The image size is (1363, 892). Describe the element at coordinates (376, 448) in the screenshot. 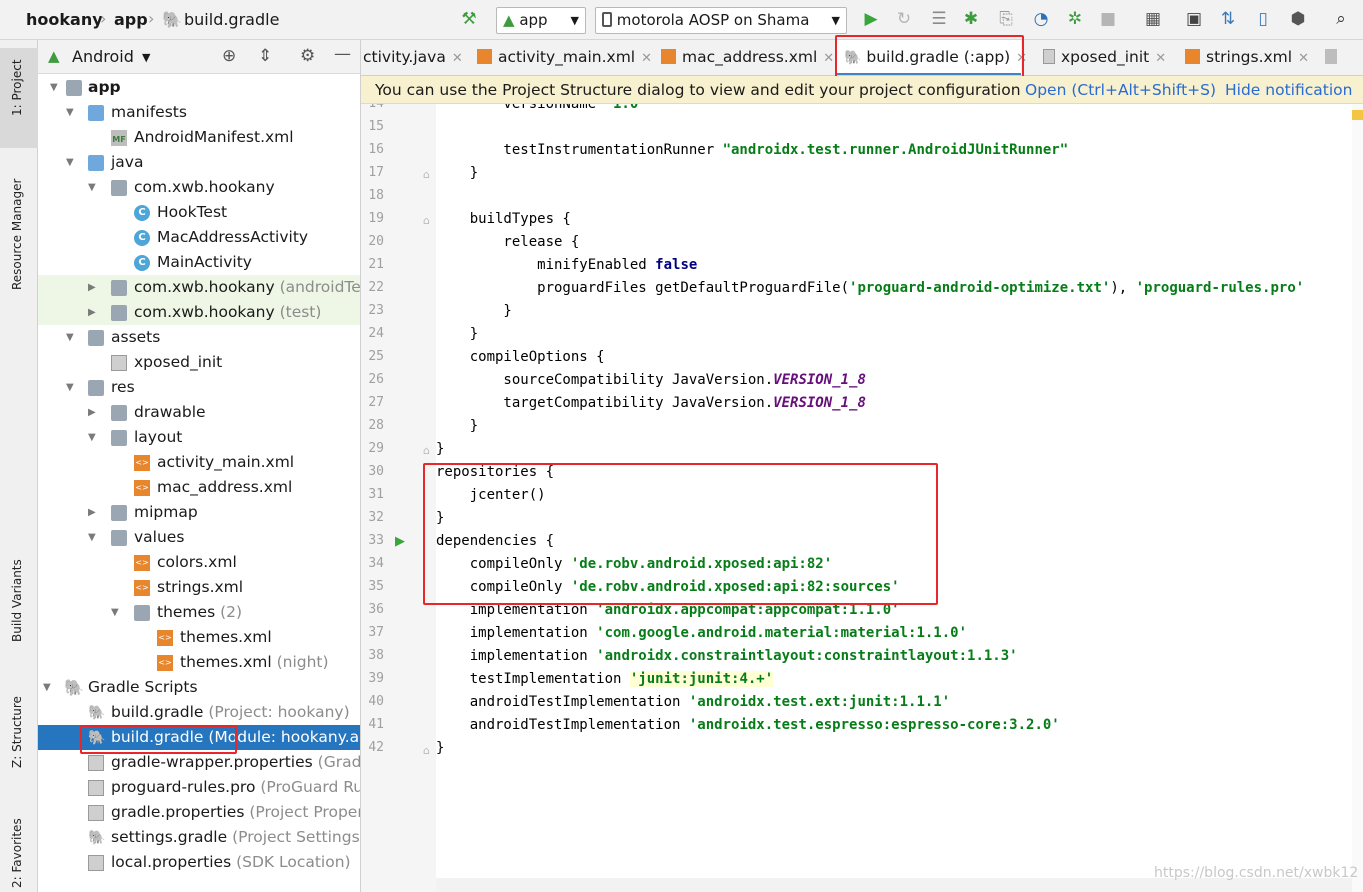

I see `line-number: 29` at that location.